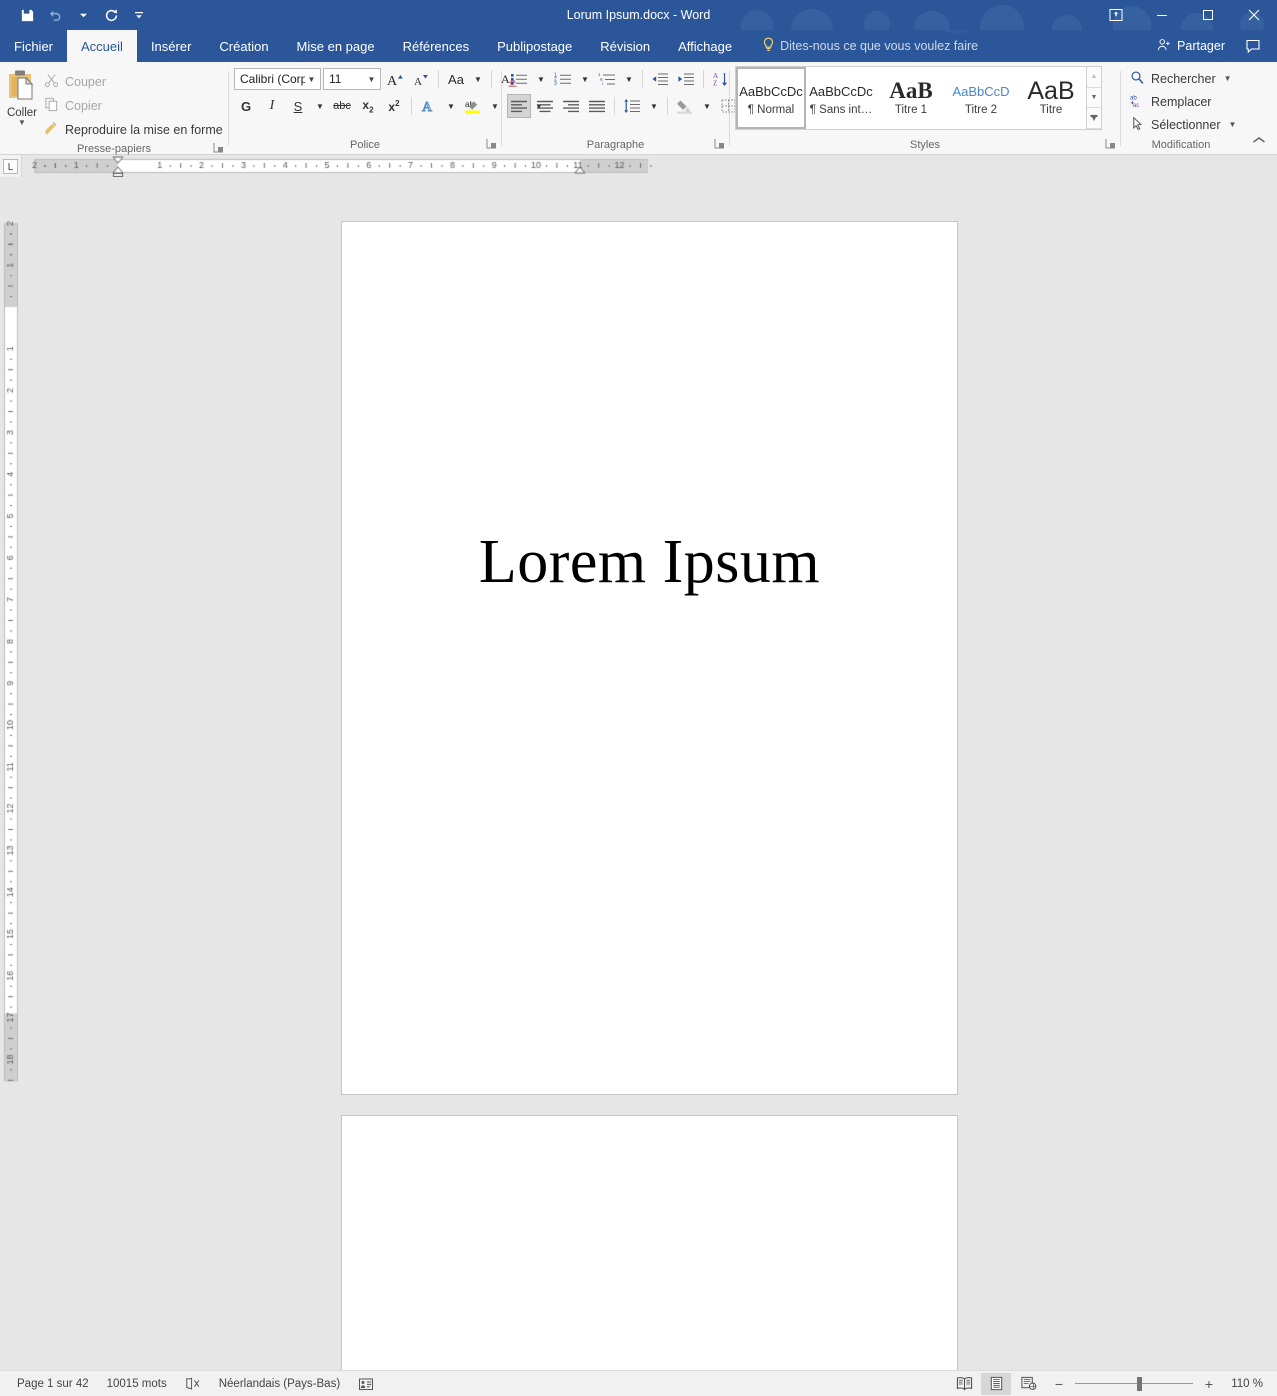  What do you see at coordinates (277, 79) in the screenshot?
I see `font-name-combo: Calibri (Corp ▼` at bounding box center [277, 79].